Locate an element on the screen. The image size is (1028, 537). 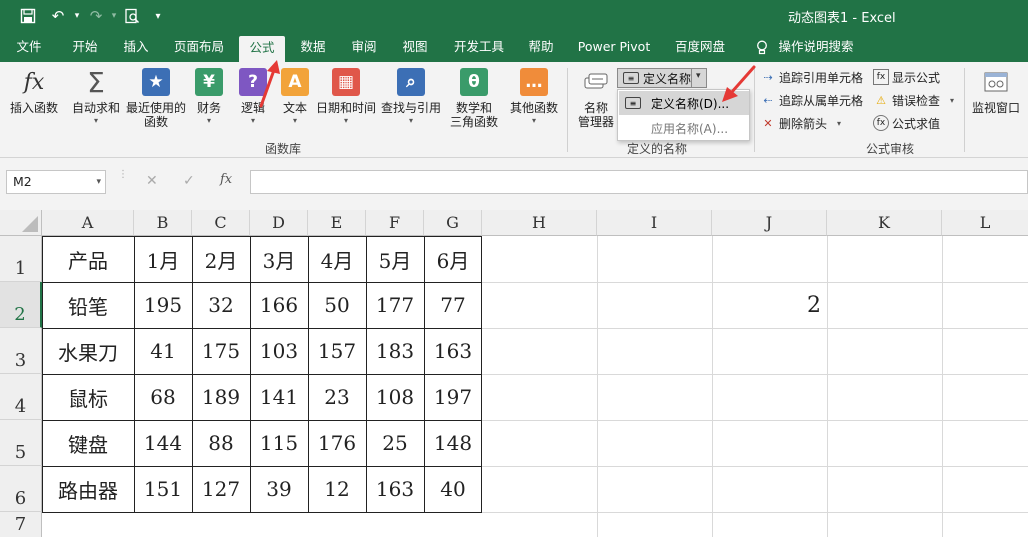
tab-view: 视图 is located at coordinates (415, 48).